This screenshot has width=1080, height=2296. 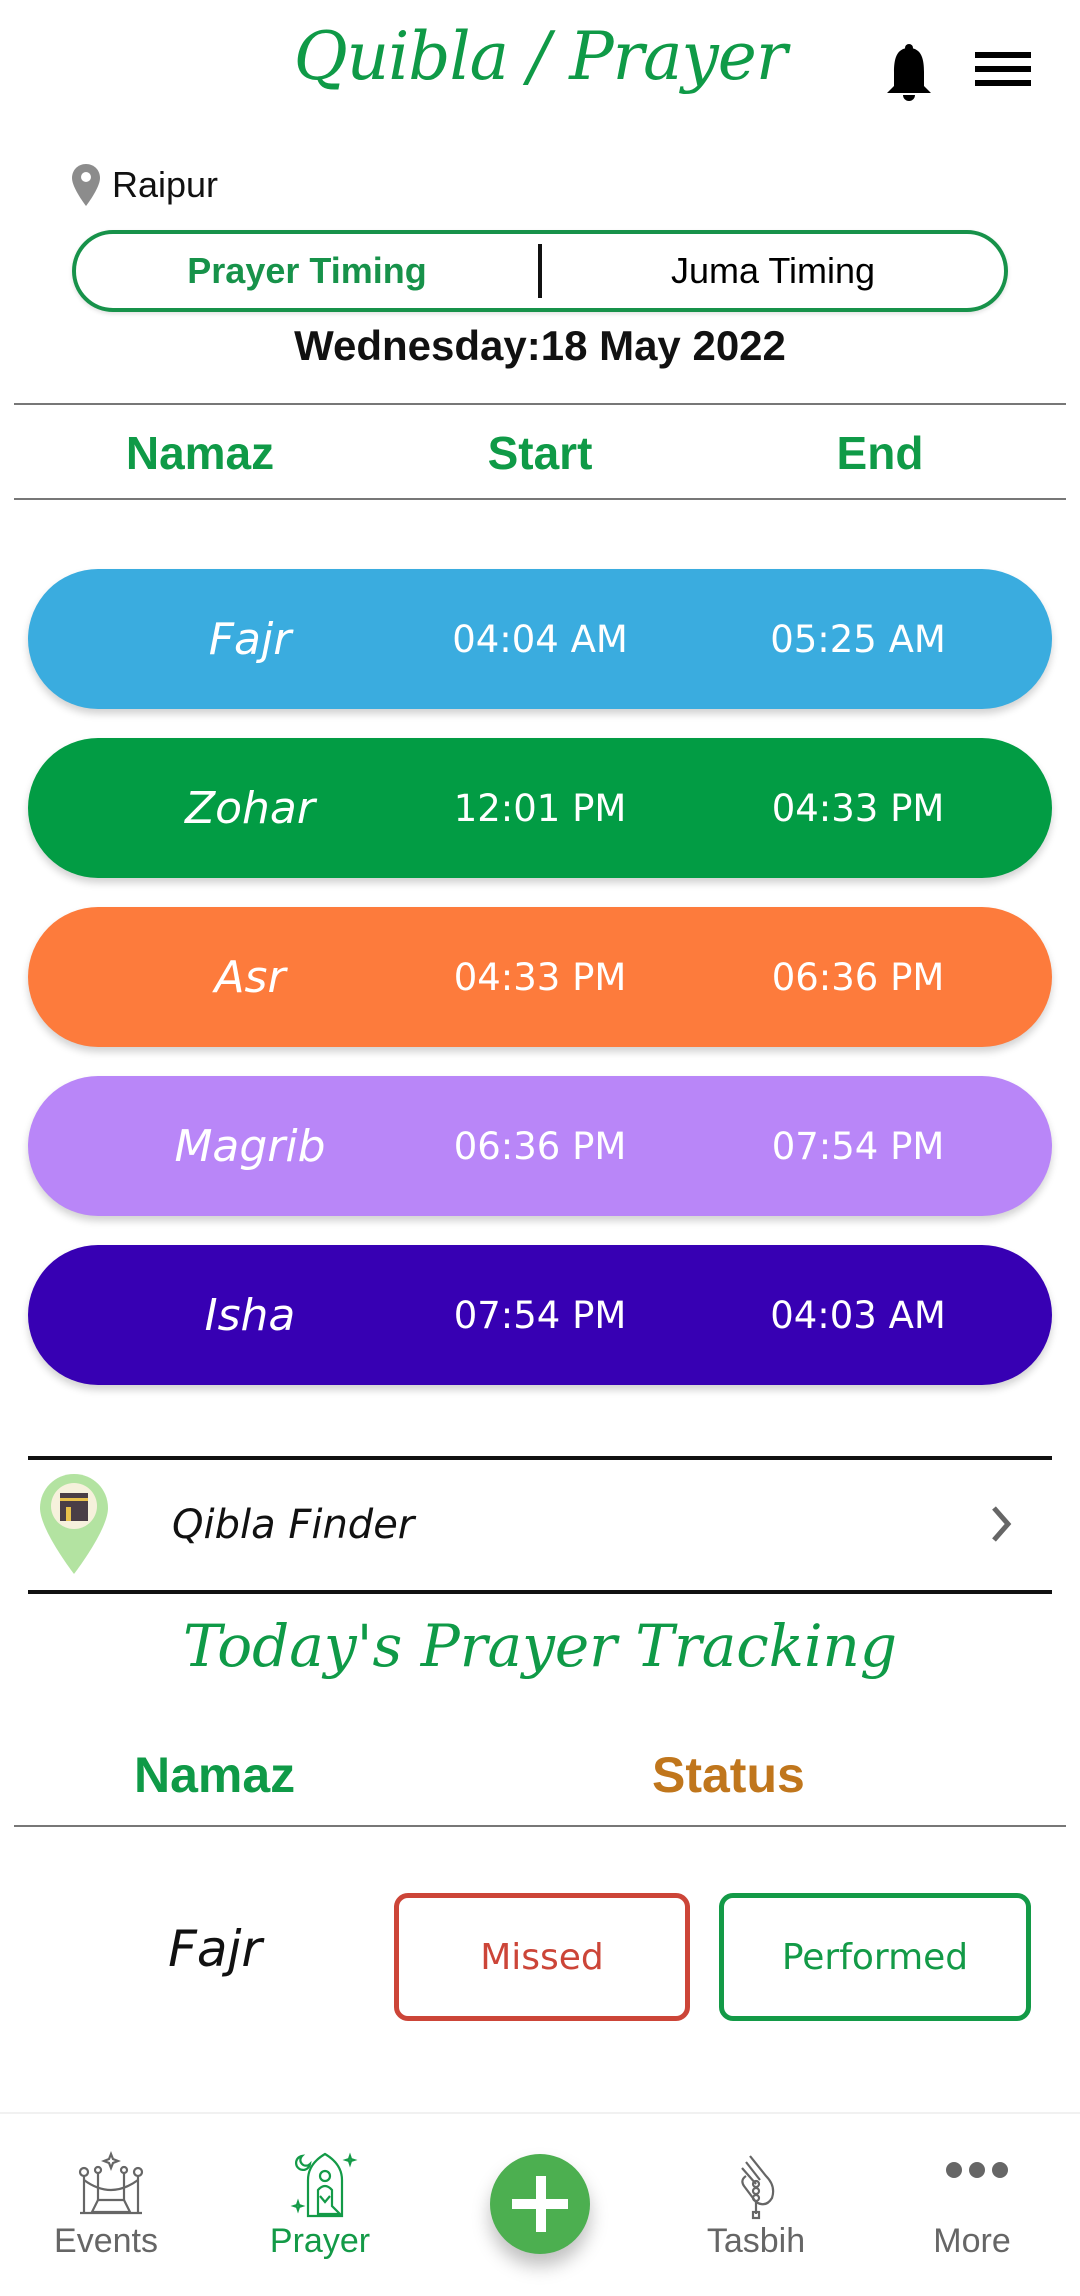 I want to click on prayer-row-magrib: Magrib 06:36 PM 07:54 PM, so click(x=540, y=1146).